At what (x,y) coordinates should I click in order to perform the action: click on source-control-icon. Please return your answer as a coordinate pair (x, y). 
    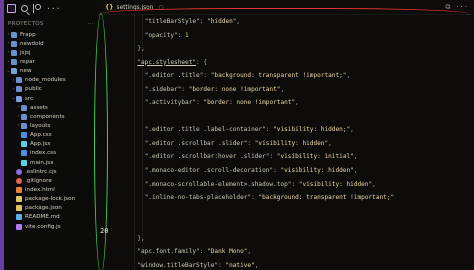
    Looking at the image, I should click on (37, 8).